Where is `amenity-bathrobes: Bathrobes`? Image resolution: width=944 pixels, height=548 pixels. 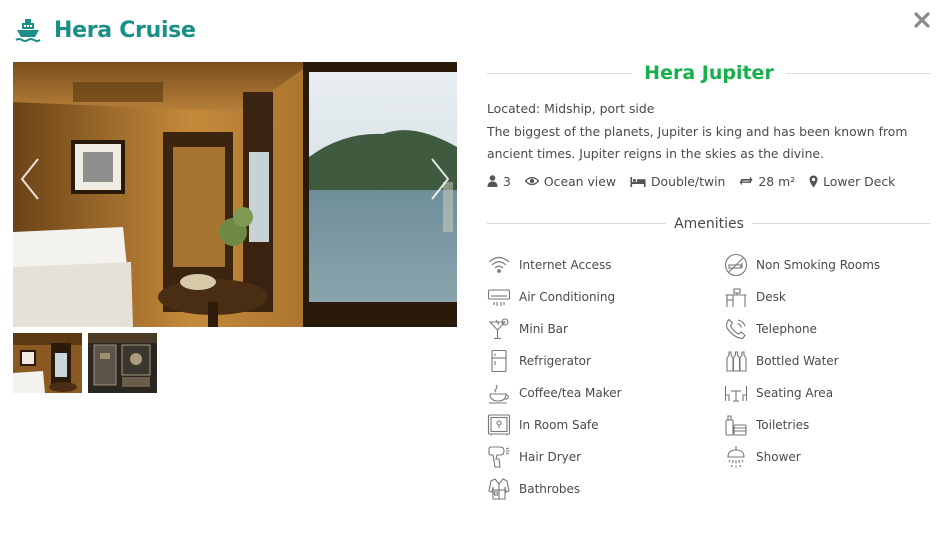 amenity-bathrobes: Bathrobes is located at coordinates (605, 489).